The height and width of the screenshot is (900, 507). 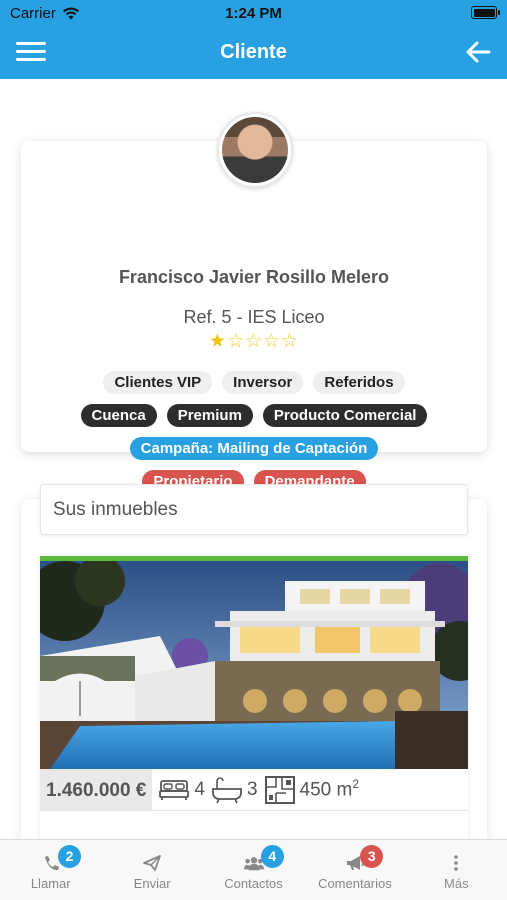 I want to click on bedrooms-count: 4, so click(x=199, y=789).